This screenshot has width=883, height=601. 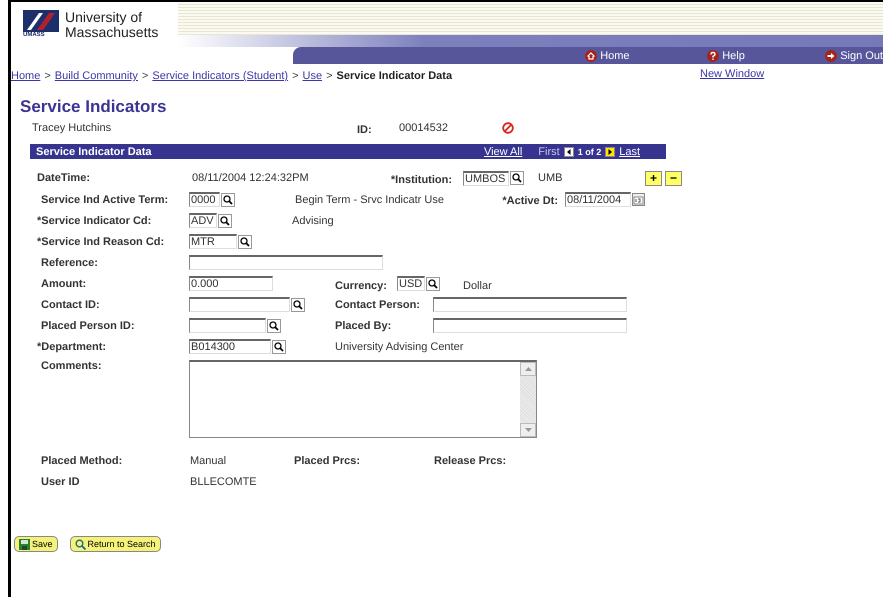 I want to click on department-description: University Advising Center, so click(x=399, y=346).